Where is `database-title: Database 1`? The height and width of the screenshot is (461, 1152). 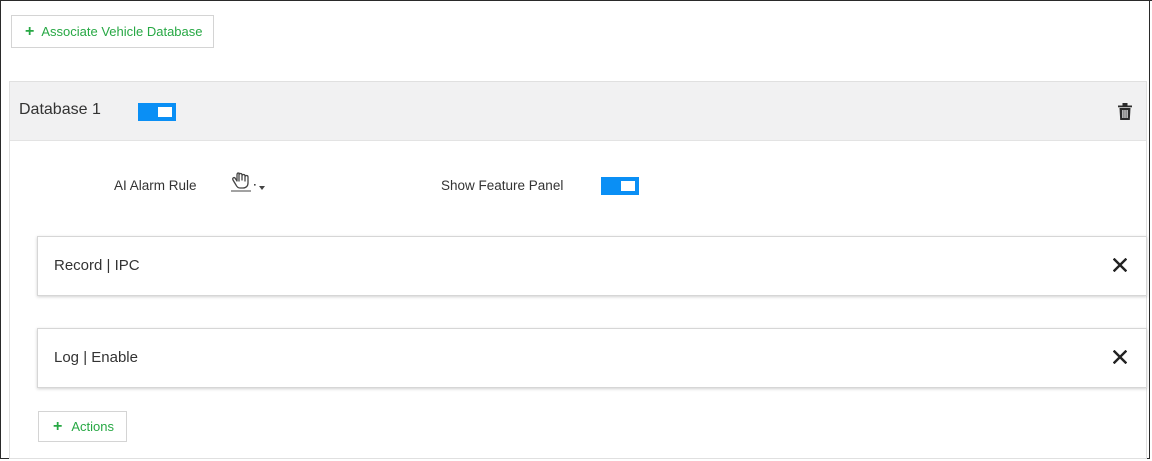
database-title: Database 1 is located at coordinates (60, 109).